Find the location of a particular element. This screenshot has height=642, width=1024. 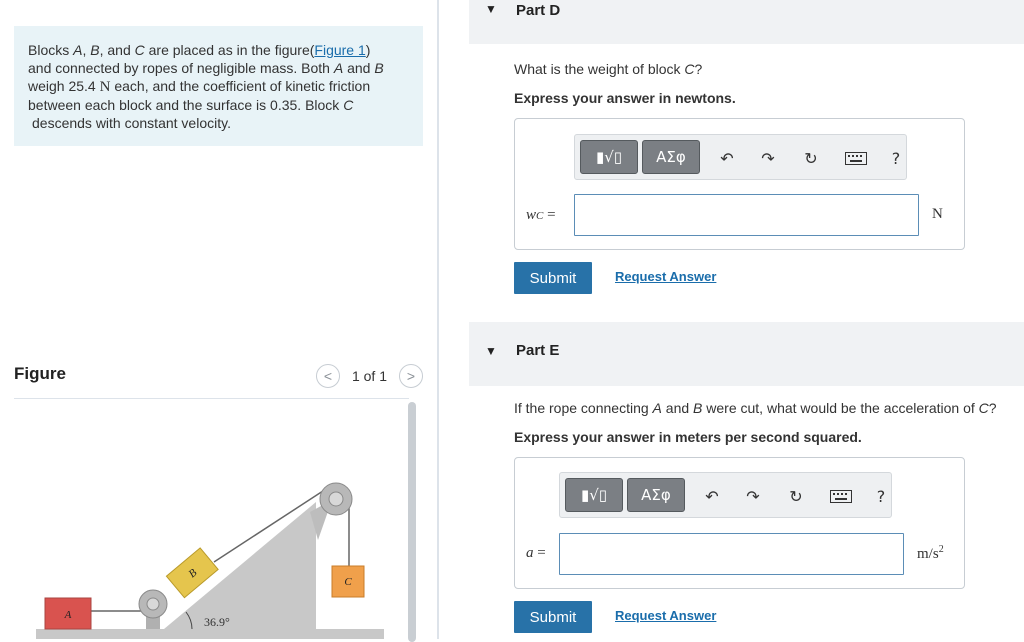

part-d-unit: N is located at coordinates (937, 214).